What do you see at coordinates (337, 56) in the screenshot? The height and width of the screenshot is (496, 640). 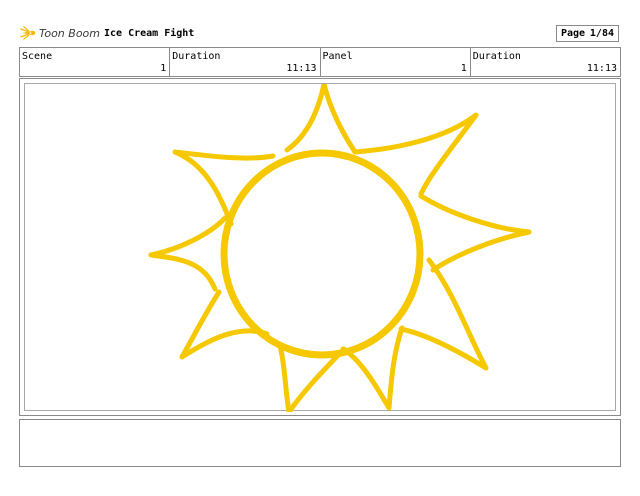 I see `panel-label: Panel` at bounding box center [337, 56].